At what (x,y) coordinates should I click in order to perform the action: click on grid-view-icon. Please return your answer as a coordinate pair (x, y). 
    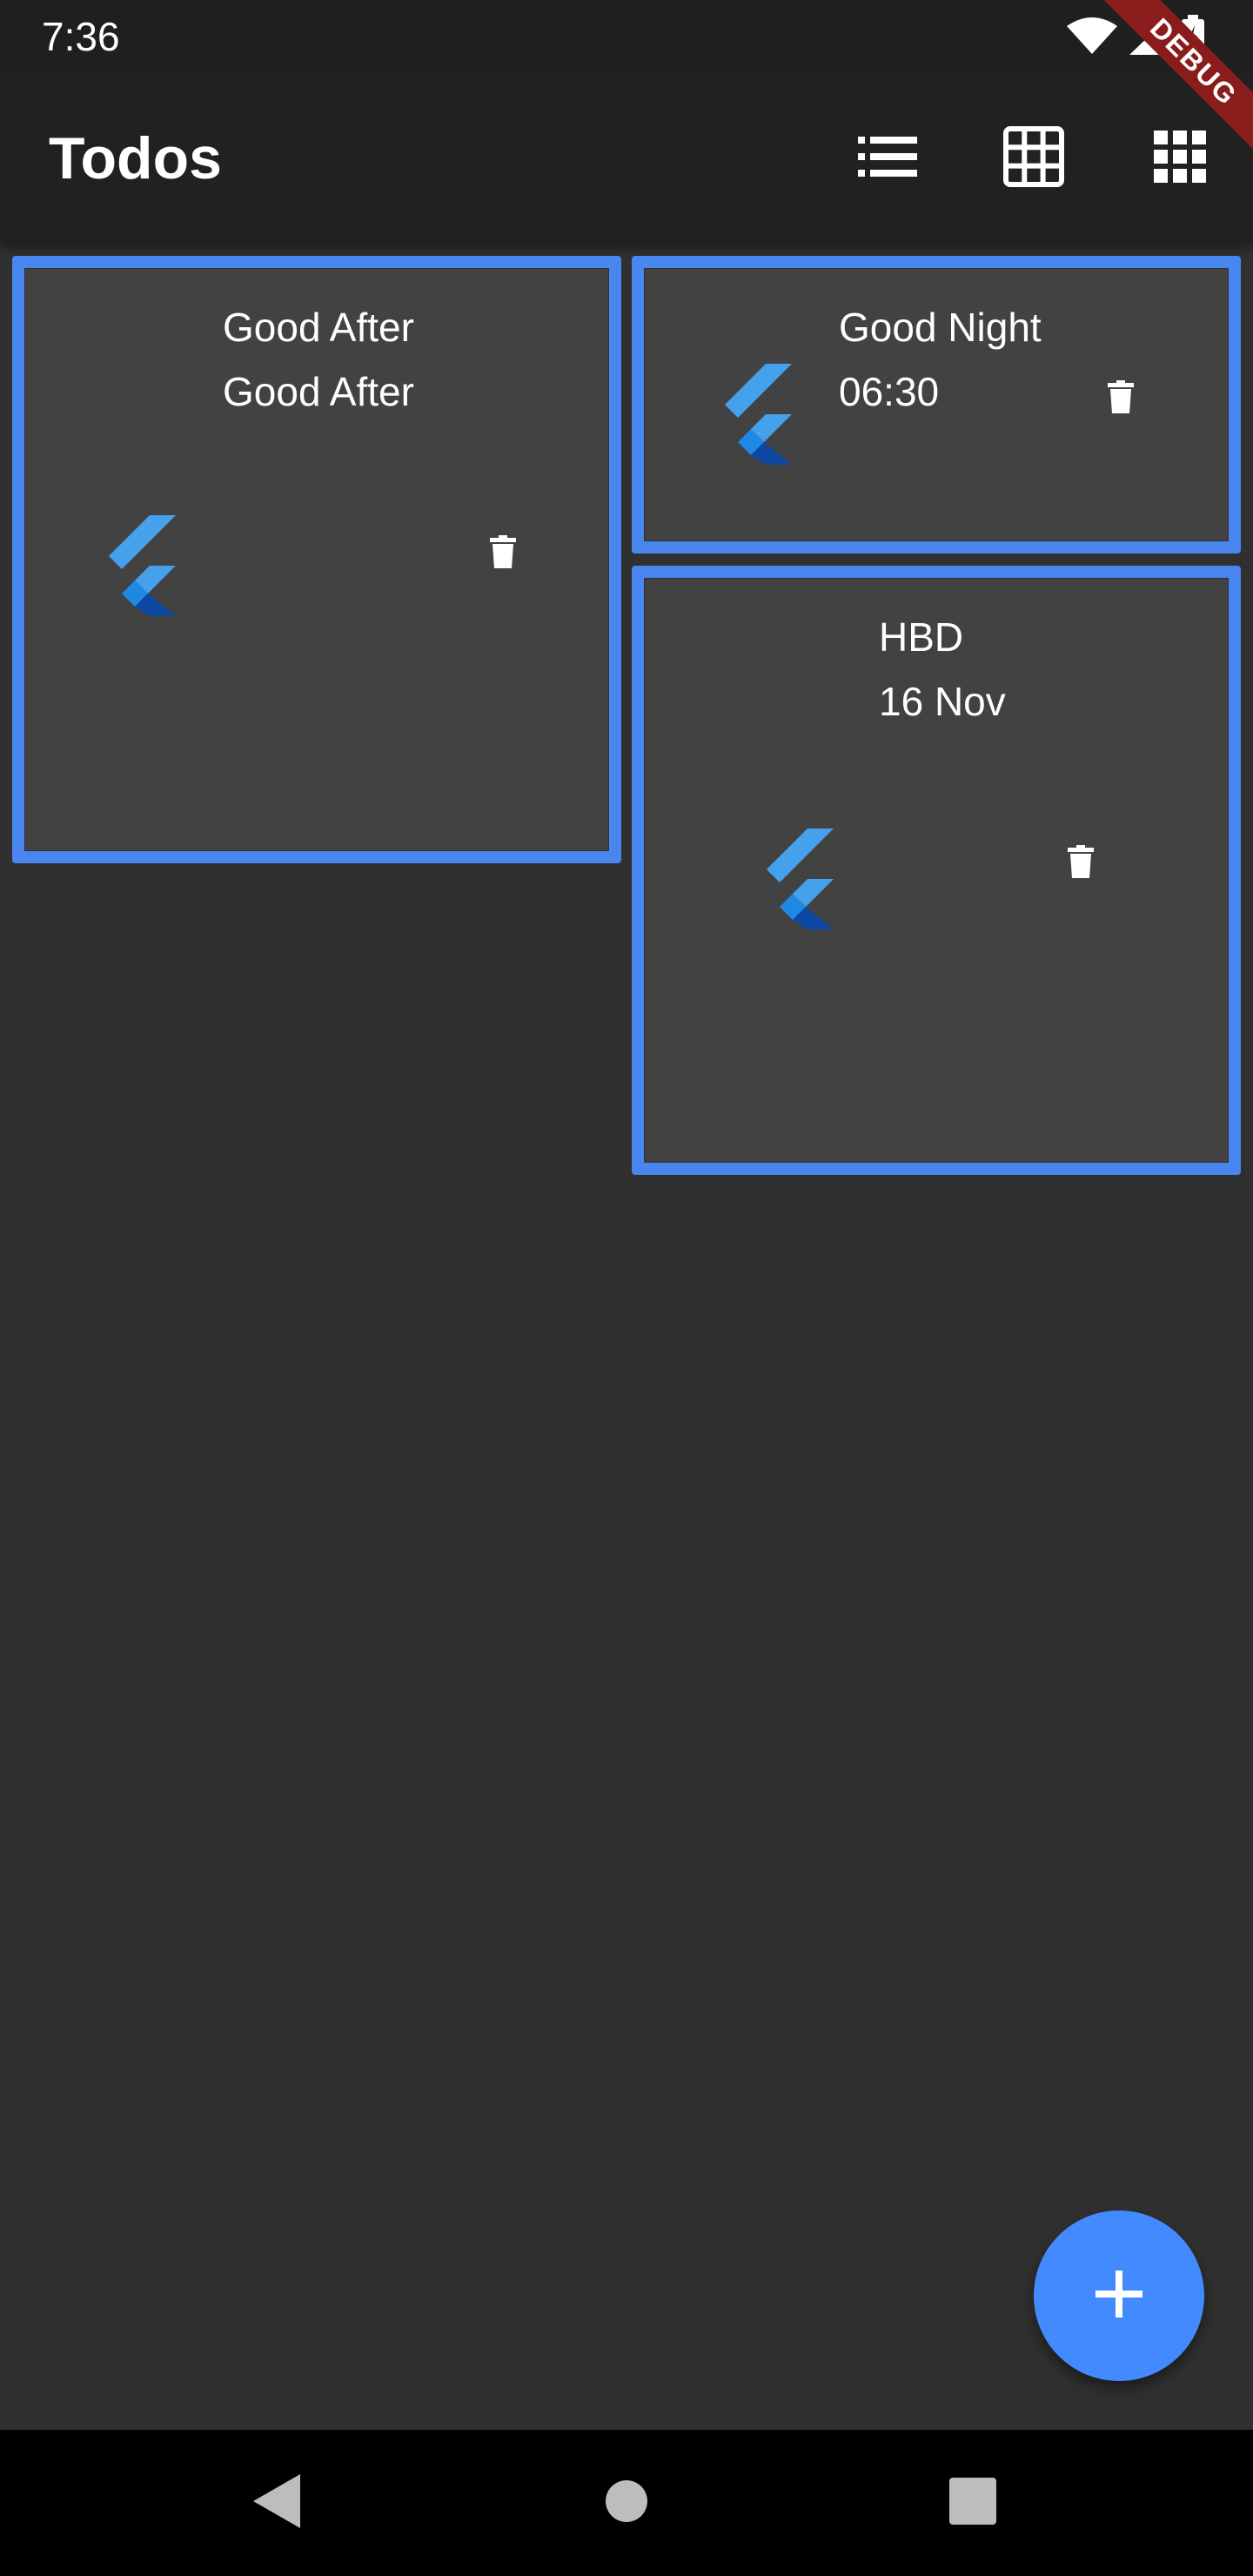
    Looking at the image, I should click on (1033, 158).